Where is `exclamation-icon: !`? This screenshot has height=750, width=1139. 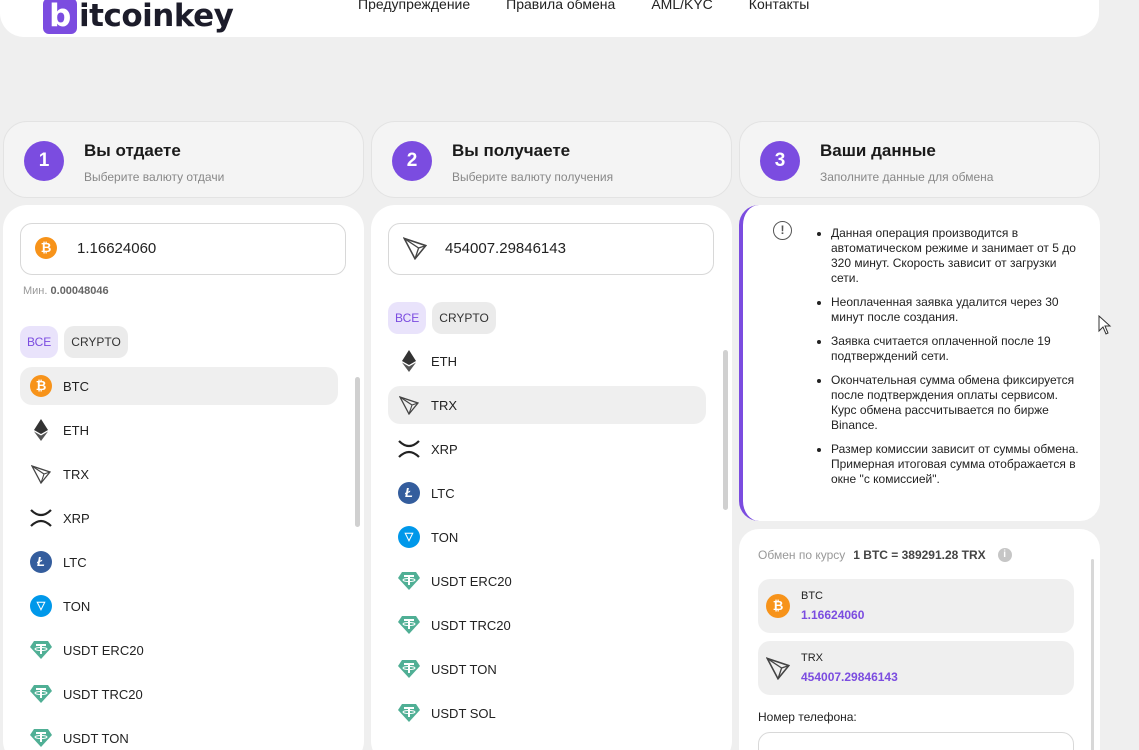
exclamation-icon: ! is located at coordinates (782, 230).